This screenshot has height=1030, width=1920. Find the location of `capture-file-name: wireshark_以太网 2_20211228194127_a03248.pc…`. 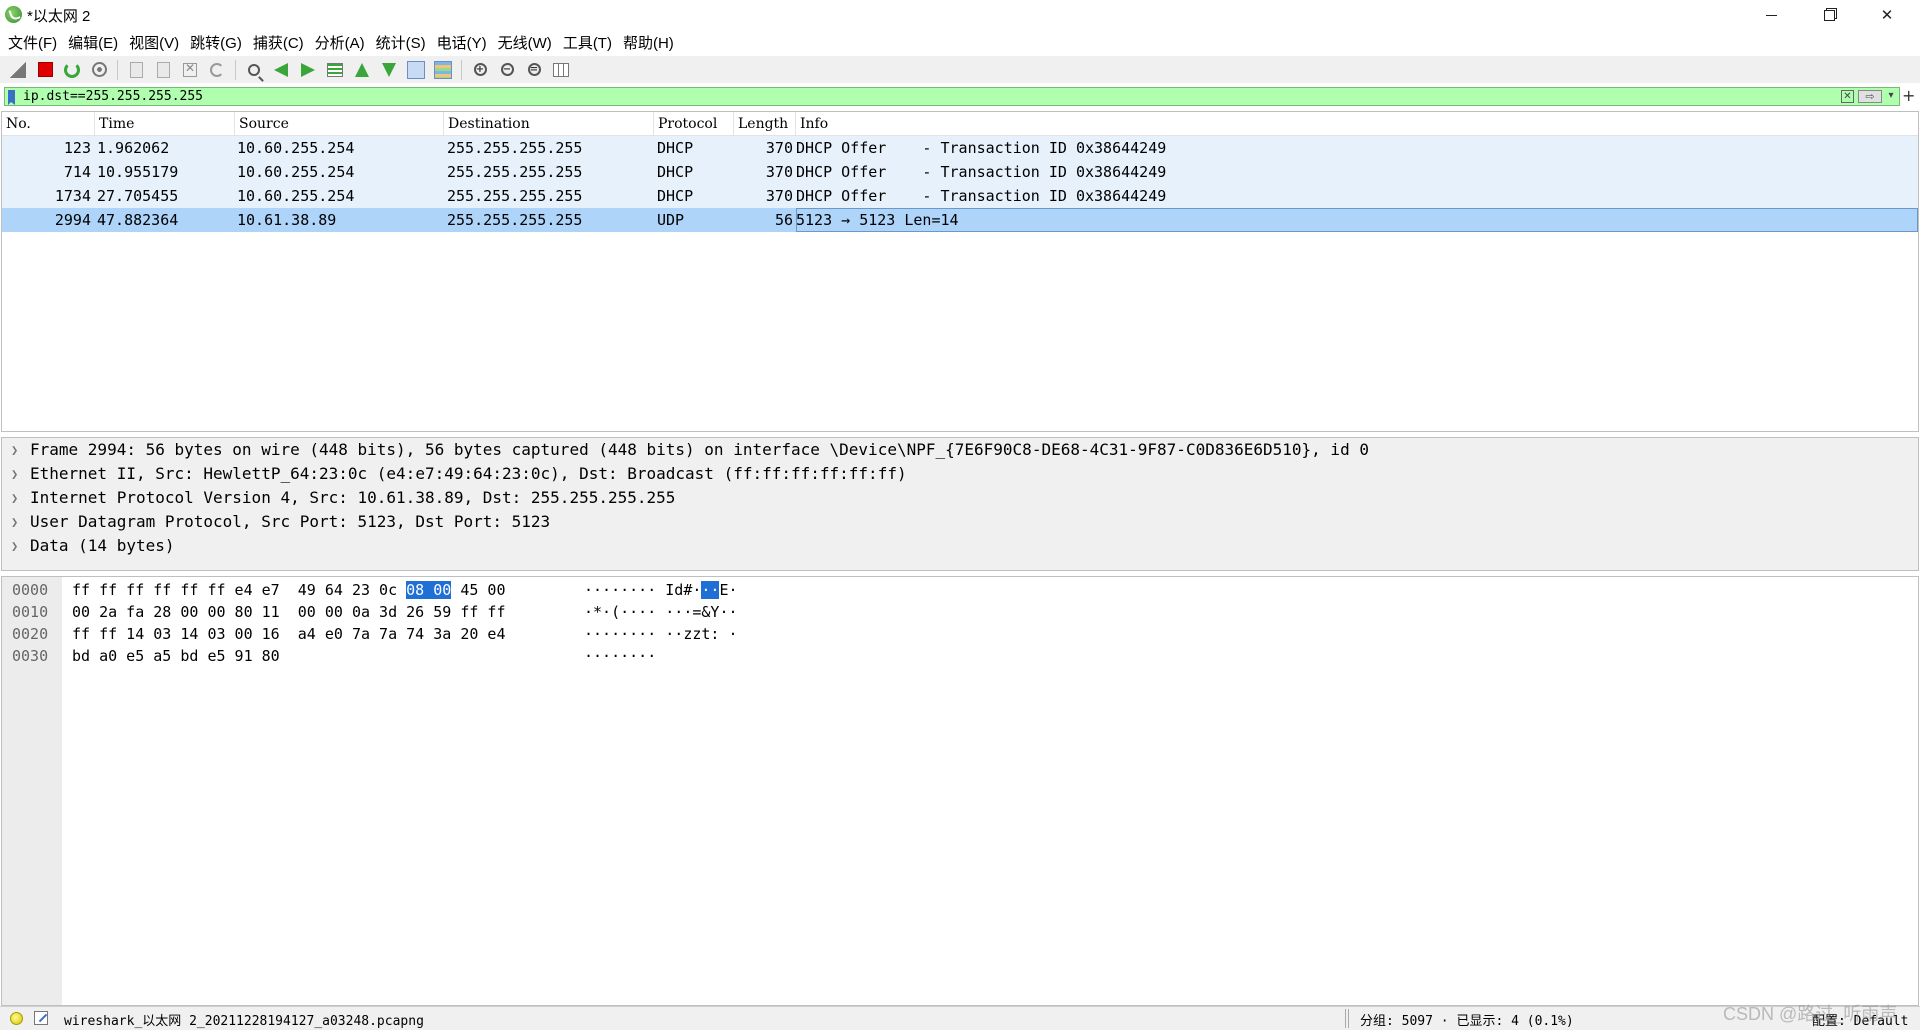

capture-file-name: wireshark_以太网 2_20211228194127_a03248.pc… is located at coordinates (244, 1021).